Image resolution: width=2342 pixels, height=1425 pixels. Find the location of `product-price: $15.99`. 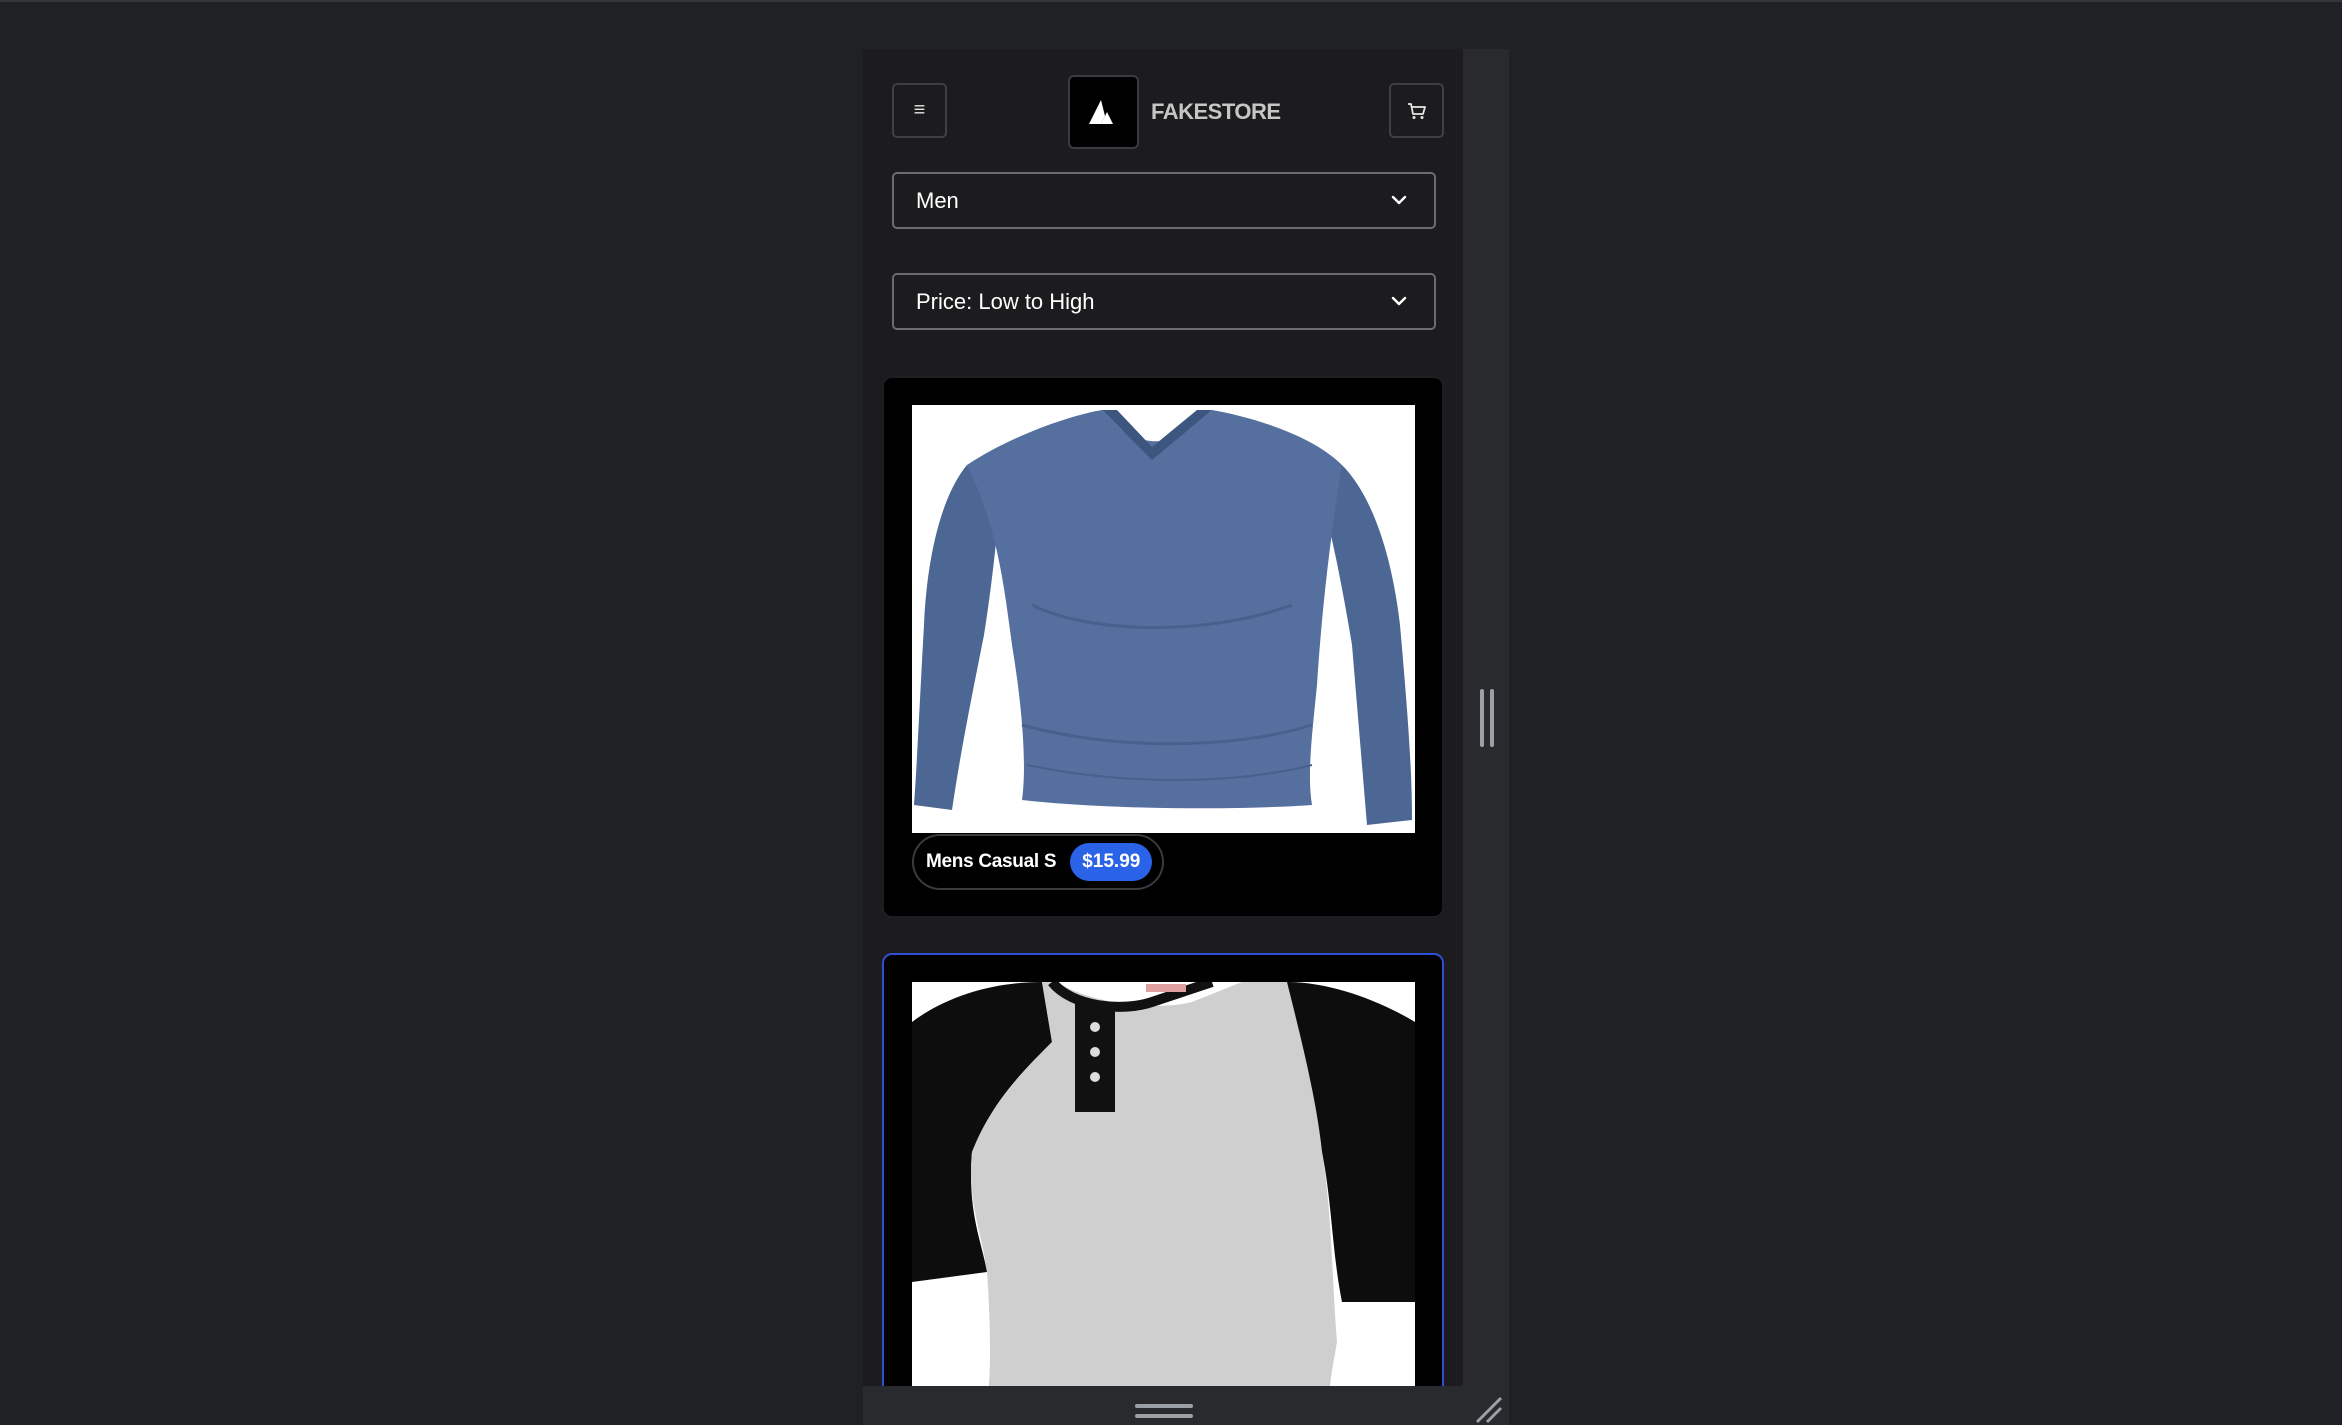

product-price: $15.99 is located at coordinates (1111, 862).